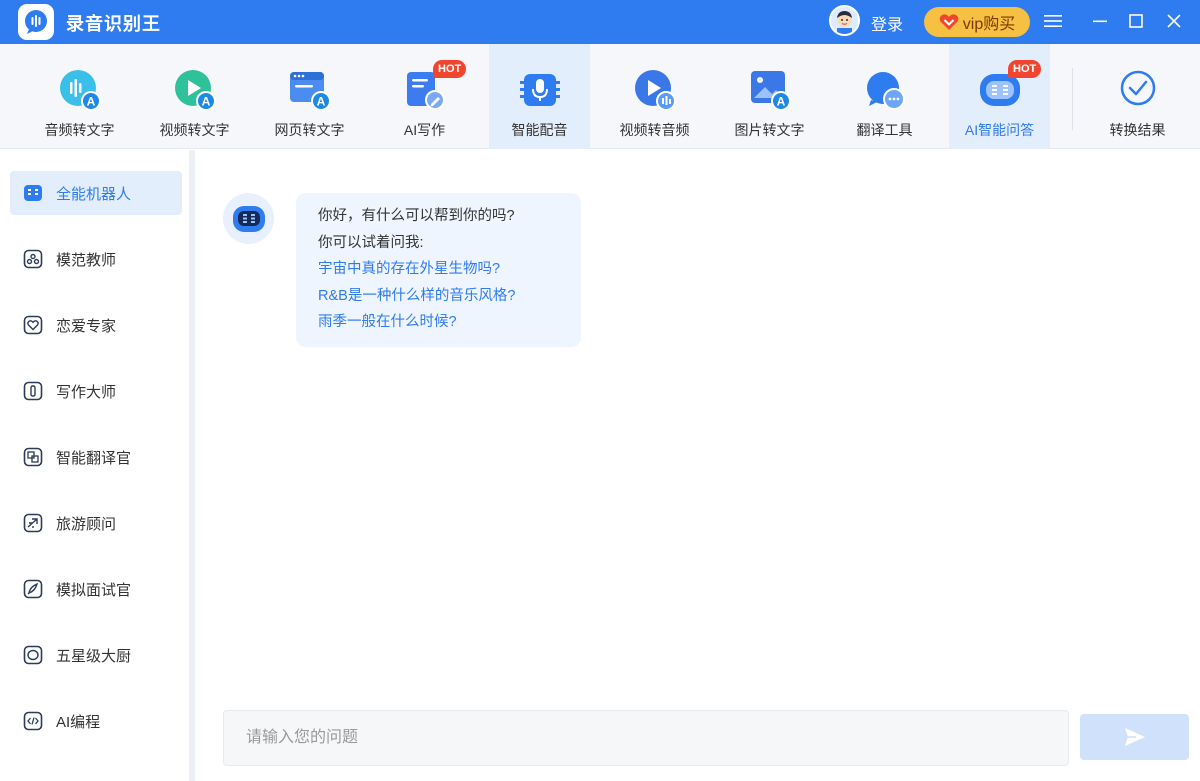 The image size is (1200, 781). What do you see at coordinates (371, 242) in the screenshot?
I see `bot-hint: 你可以试着问我:` at bounding box center [371, 242].